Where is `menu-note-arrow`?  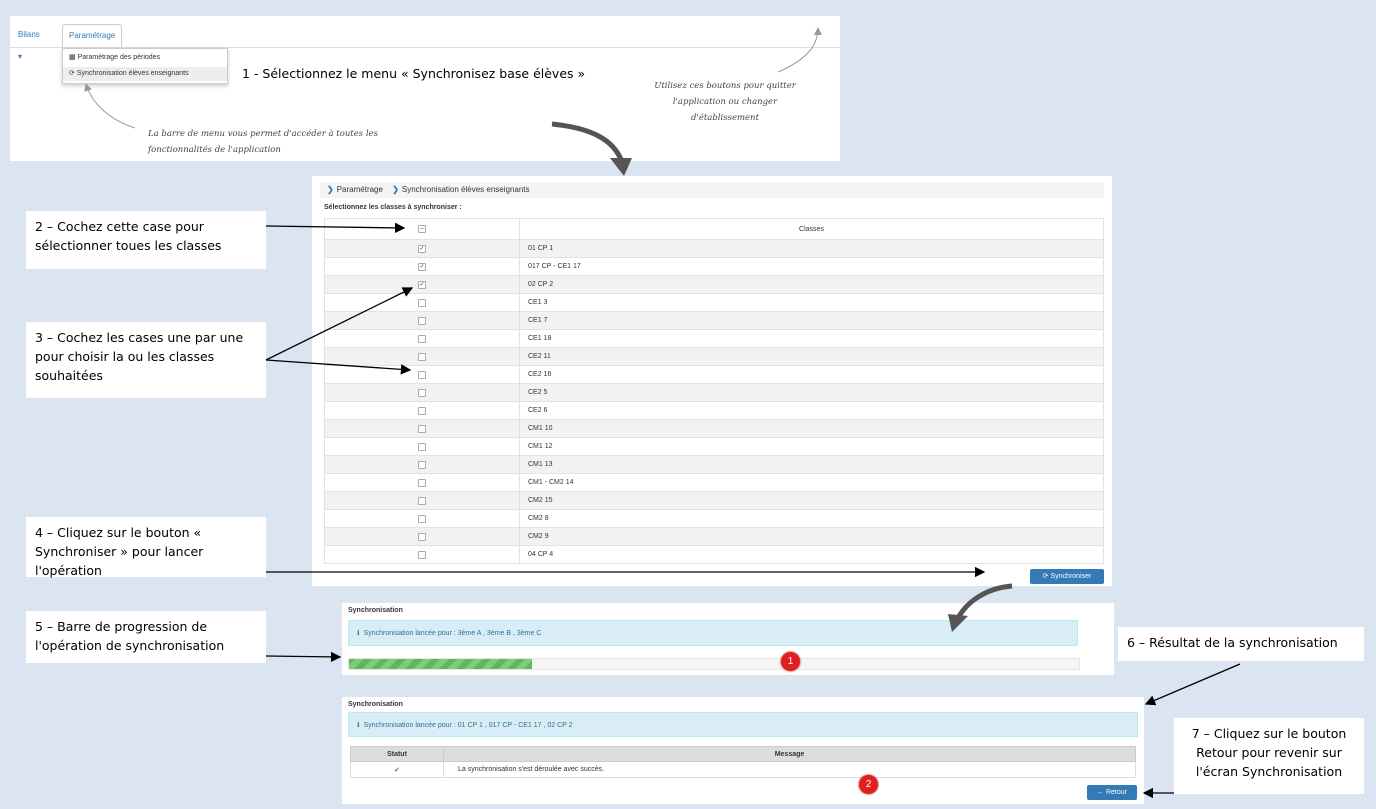 menu-note-arrow is located at coordinates (110, 106).